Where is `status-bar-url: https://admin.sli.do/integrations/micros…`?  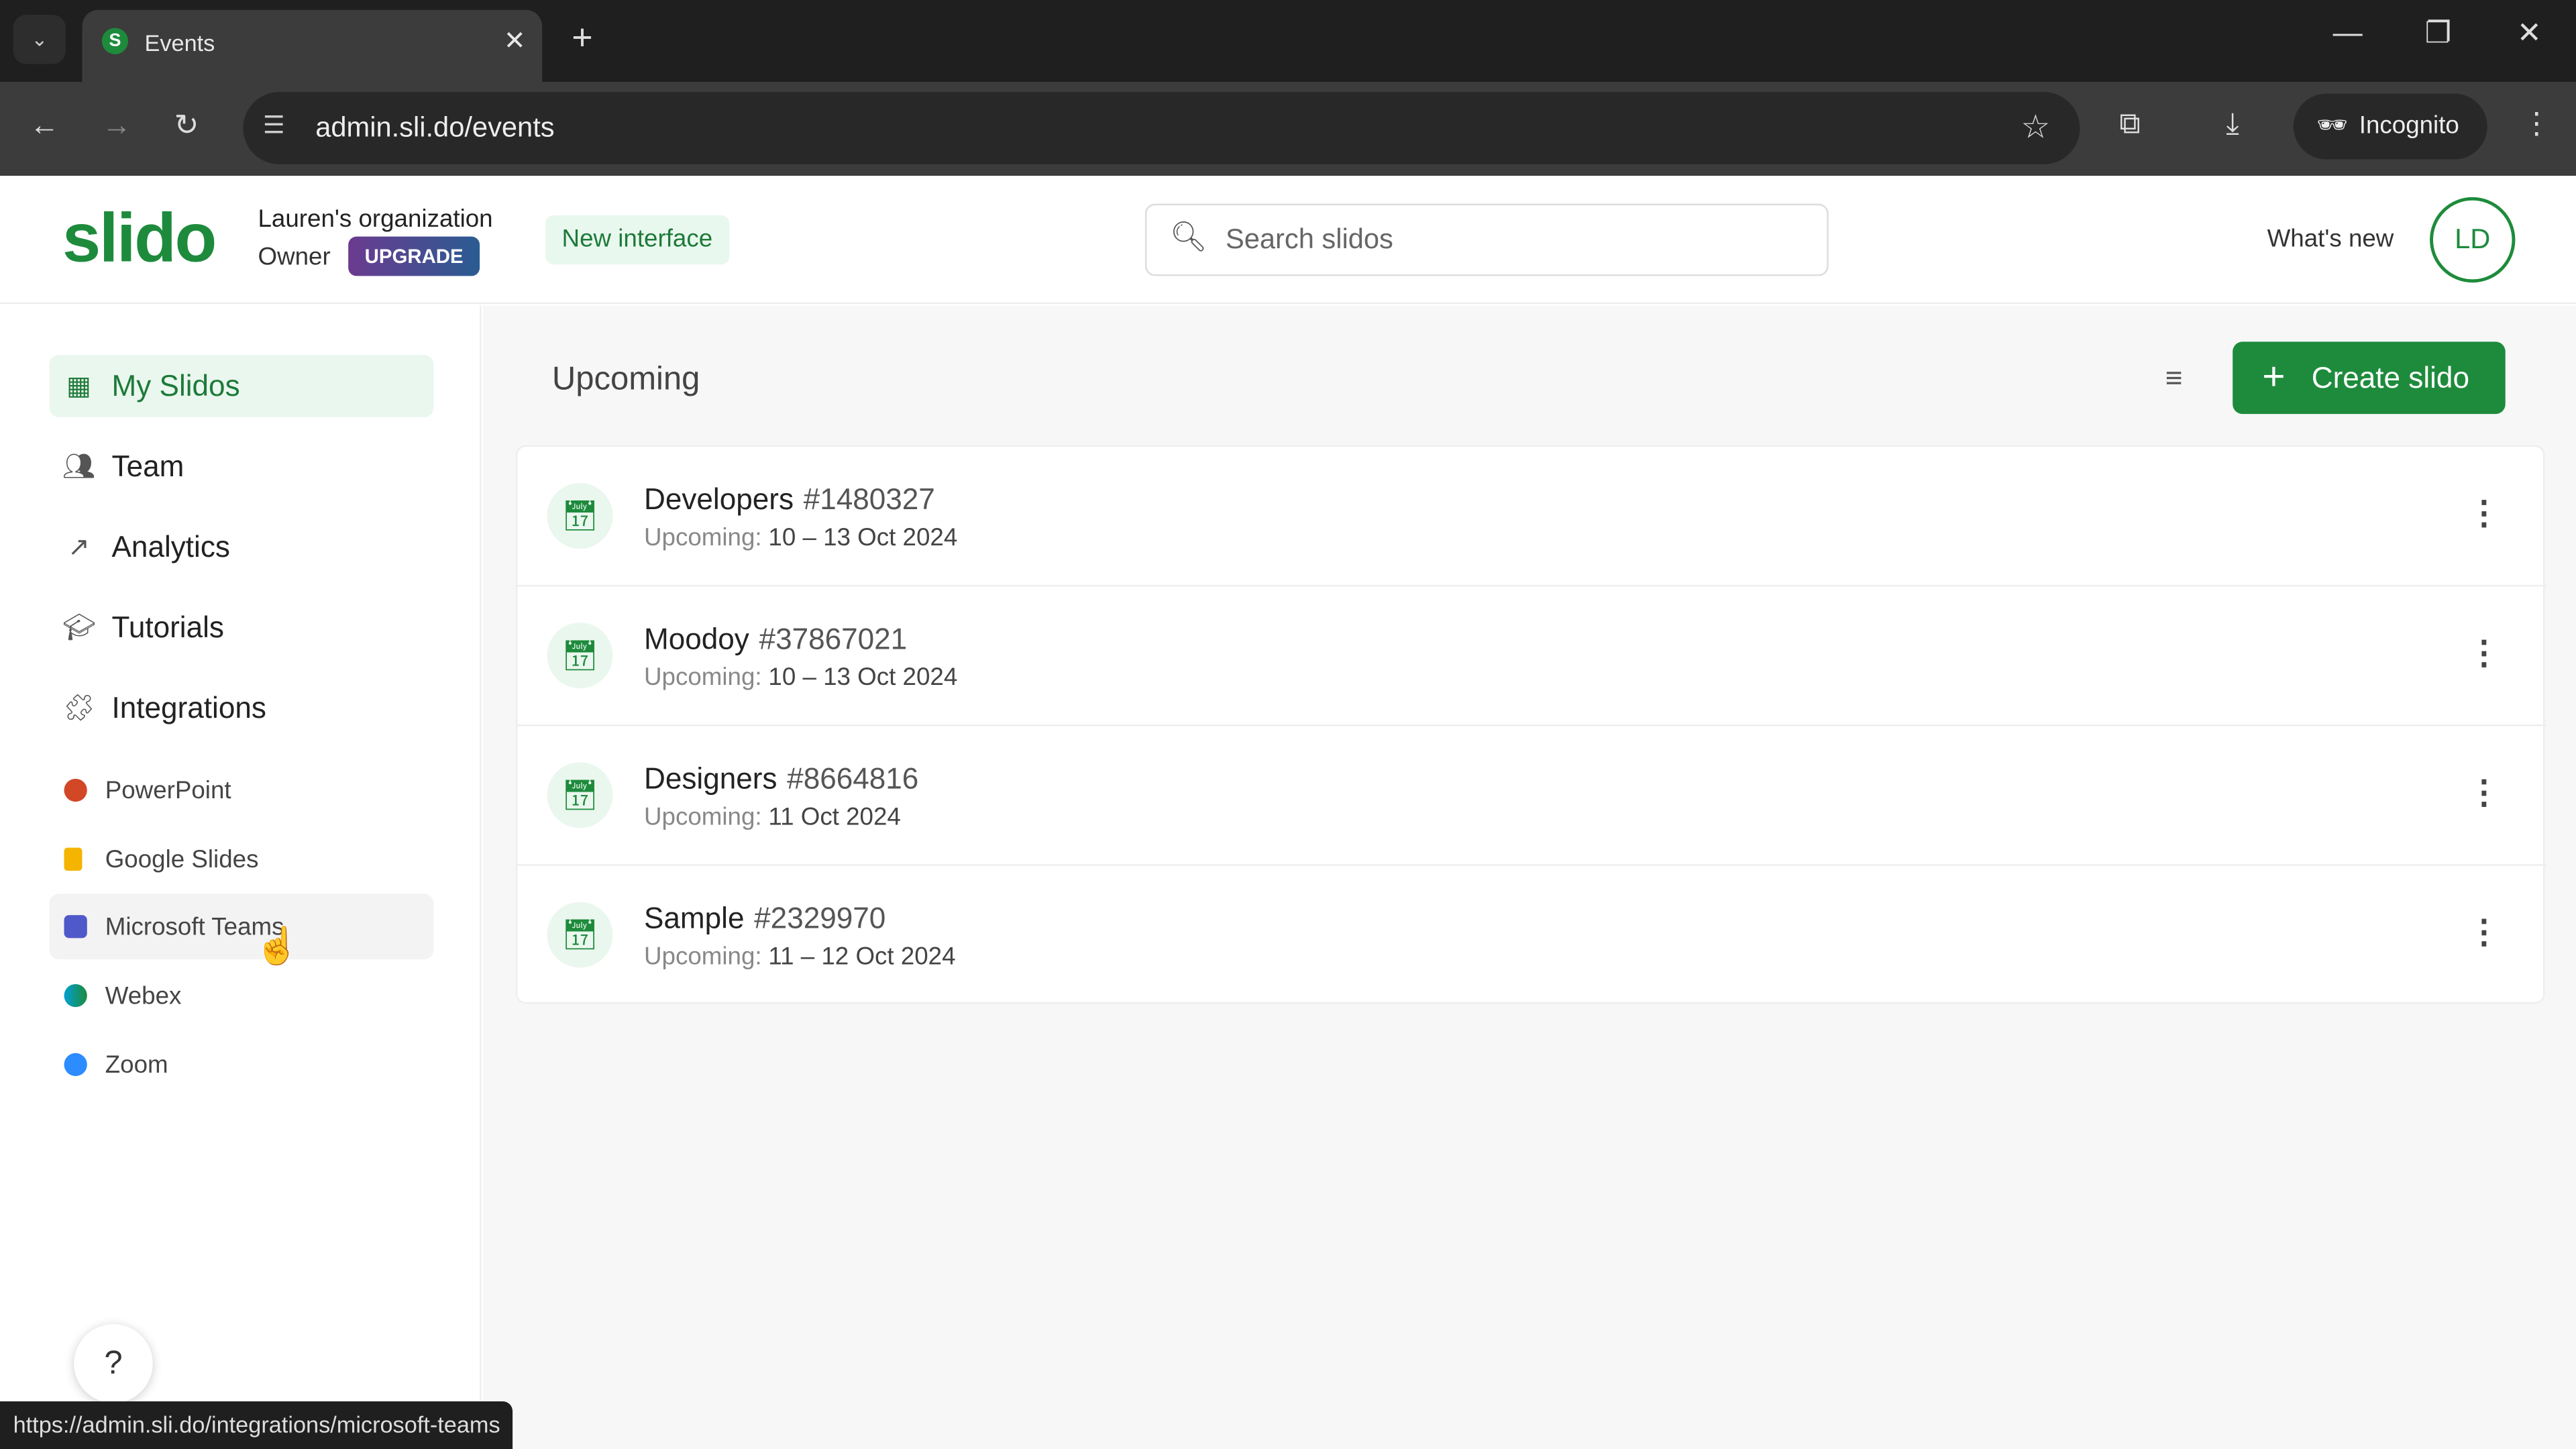
status-bar-url: https://admin.sli.do/integrations/micros… is located at coordinates (257, 1425).